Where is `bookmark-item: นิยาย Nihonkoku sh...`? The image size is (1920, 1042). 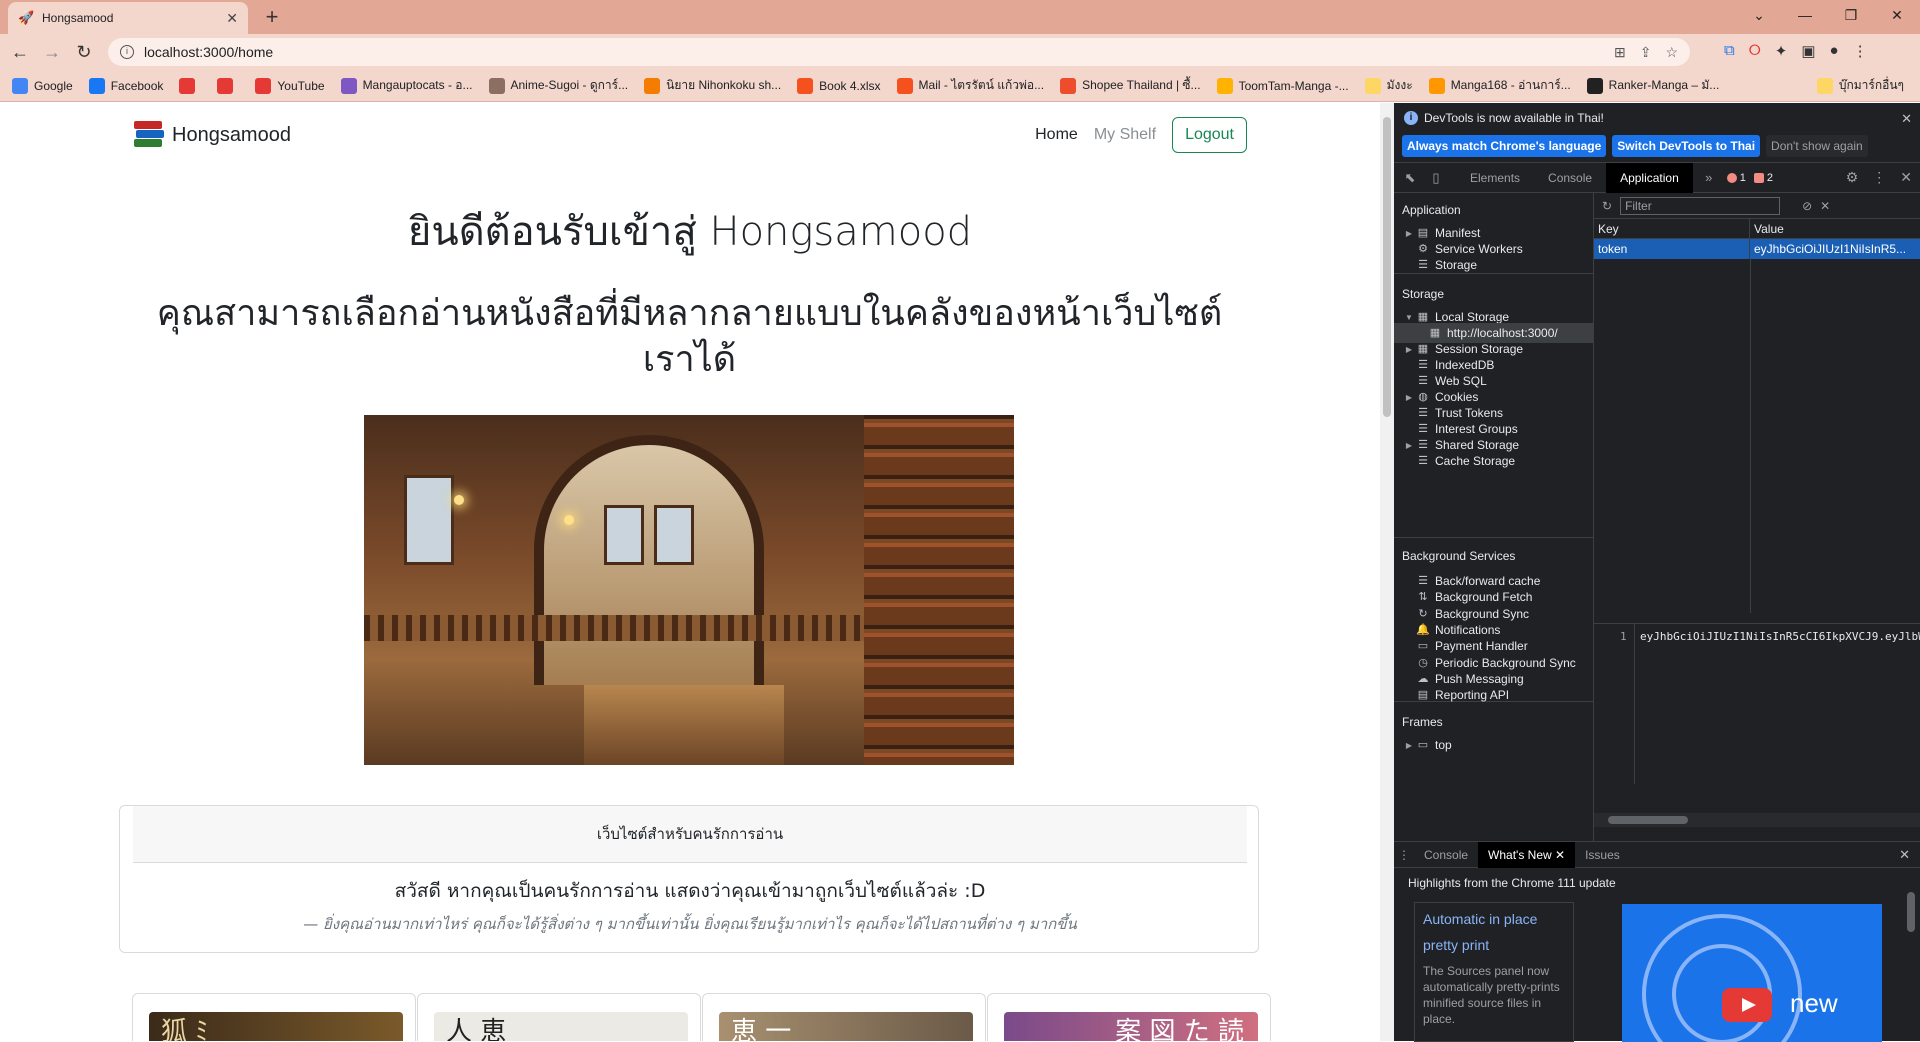 bookmark-item: นิยาย Nihonkoku sh... is located at coordinates (712, 85).